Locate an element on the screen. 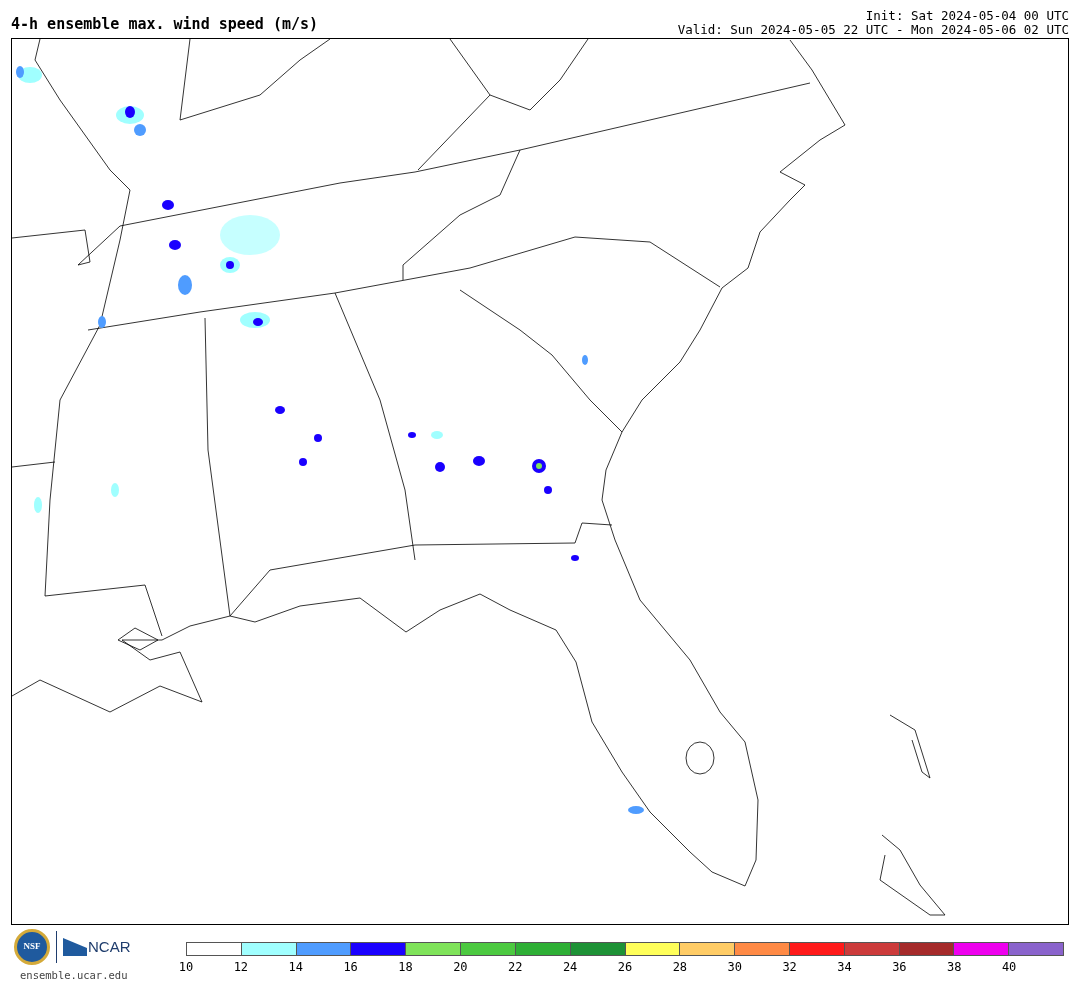 The image size is (1080, 988). colorbar-tick-label: 28 is located at coordinates (680, 967).